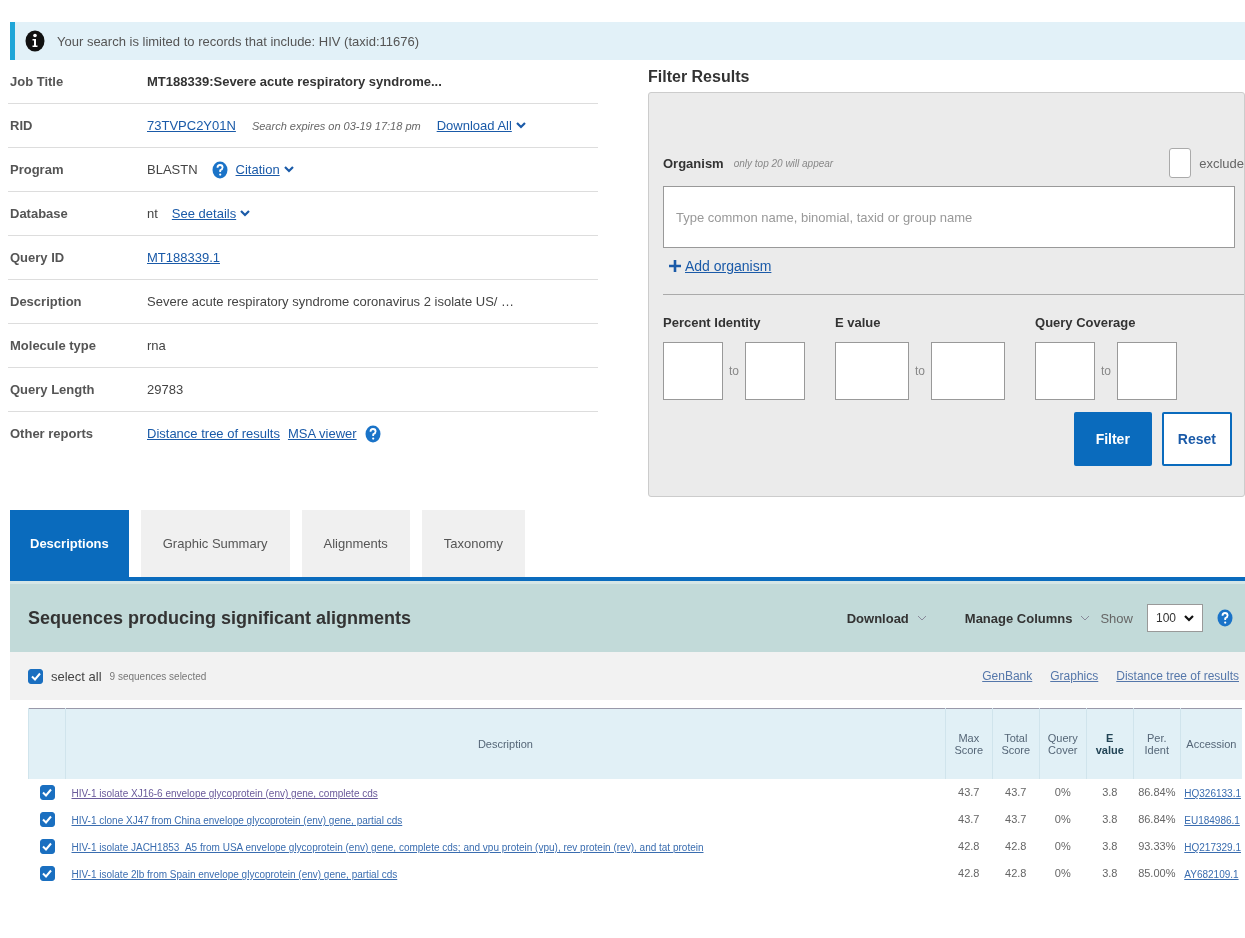  I want to click on tab: Descriptions, so click(69, 543).